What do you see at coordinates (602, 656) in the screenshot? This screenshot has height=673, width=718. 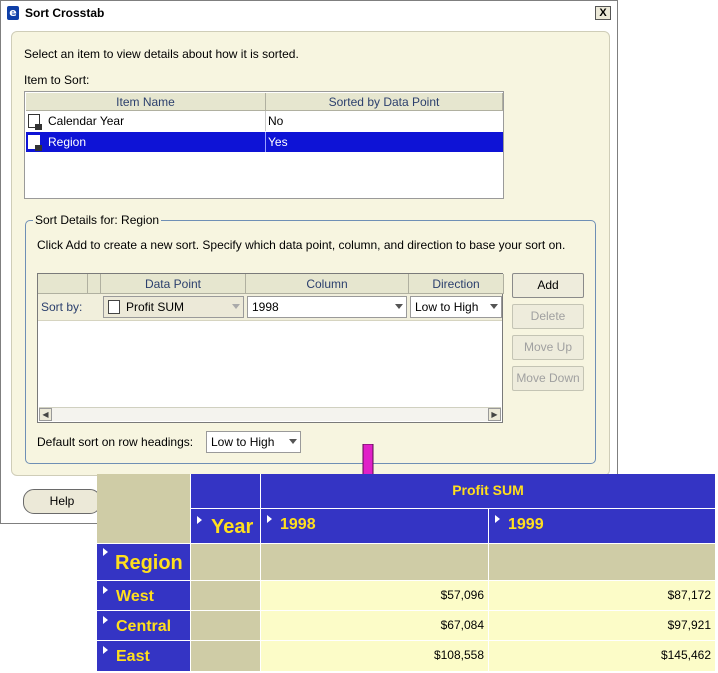 I see `data-cell: $145,462` at bounding box center [602, 656].